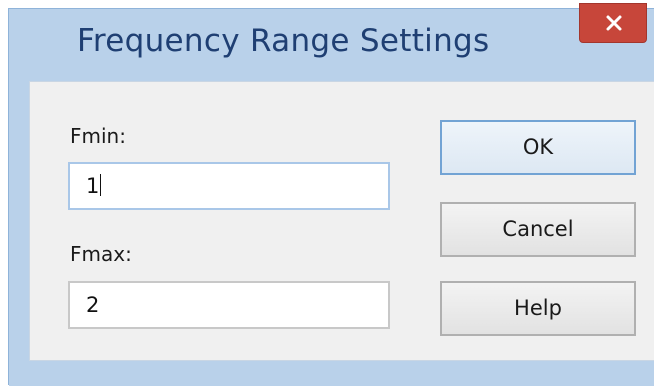  What do you see at coordinates (98, 136) in the screenshot?
I see `fmin-label: Fmin:` at bounding box center [98, 136].